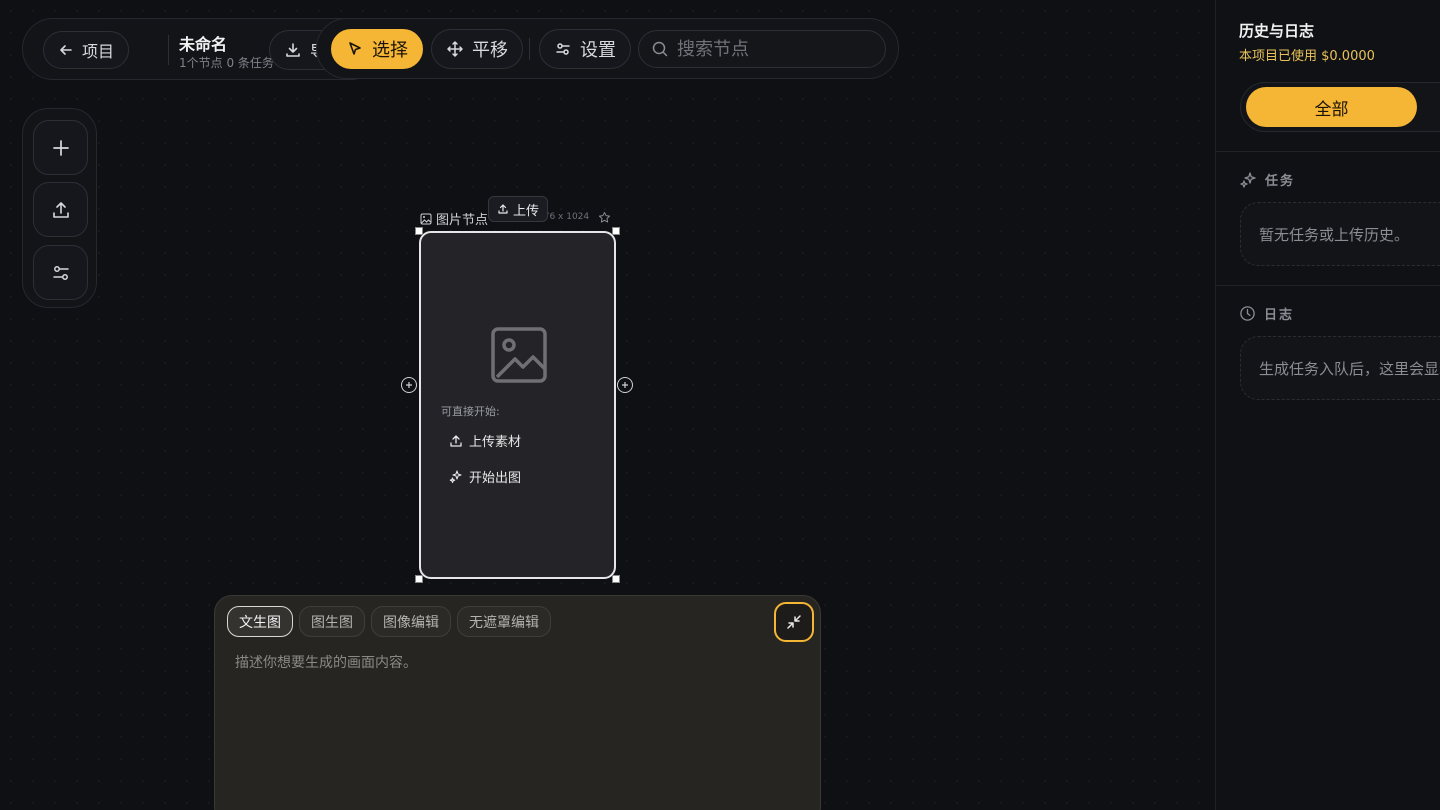  I want to click on download-icon, so click(293, 50).